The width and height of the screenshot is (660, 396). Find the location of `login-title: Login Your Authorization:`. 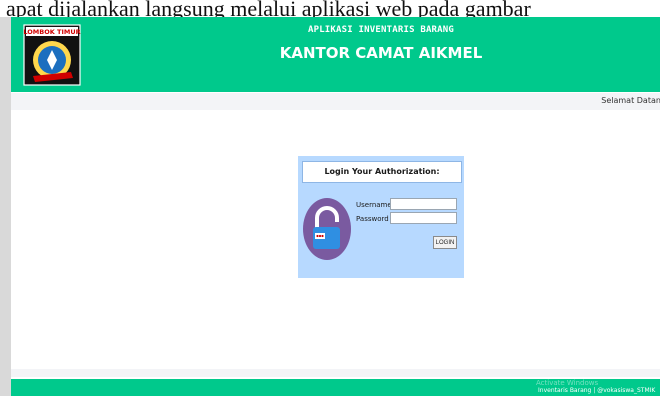

login-title: Login Your Authorization: is located at coordinates (382, 172).